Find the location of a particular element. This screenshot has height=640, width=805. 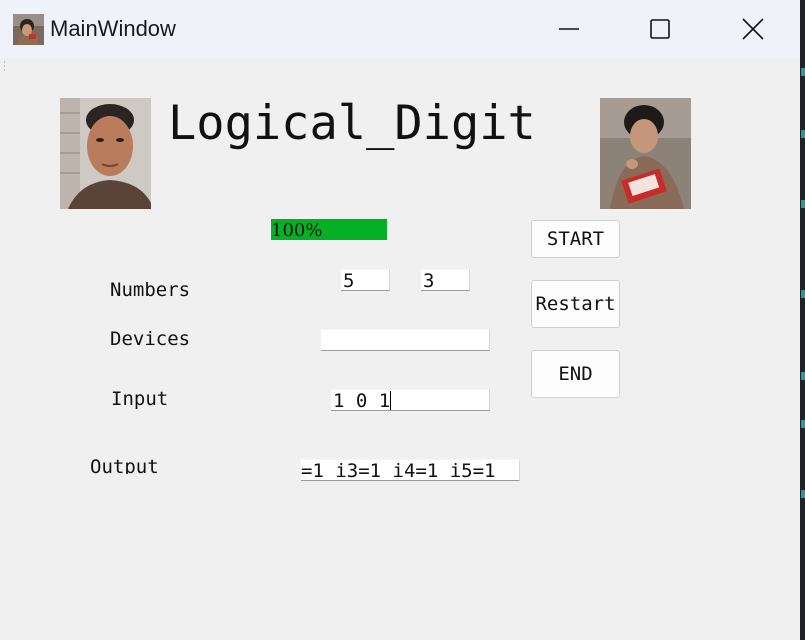

title-bar: MainWindow is located at coordinates (400, 29).